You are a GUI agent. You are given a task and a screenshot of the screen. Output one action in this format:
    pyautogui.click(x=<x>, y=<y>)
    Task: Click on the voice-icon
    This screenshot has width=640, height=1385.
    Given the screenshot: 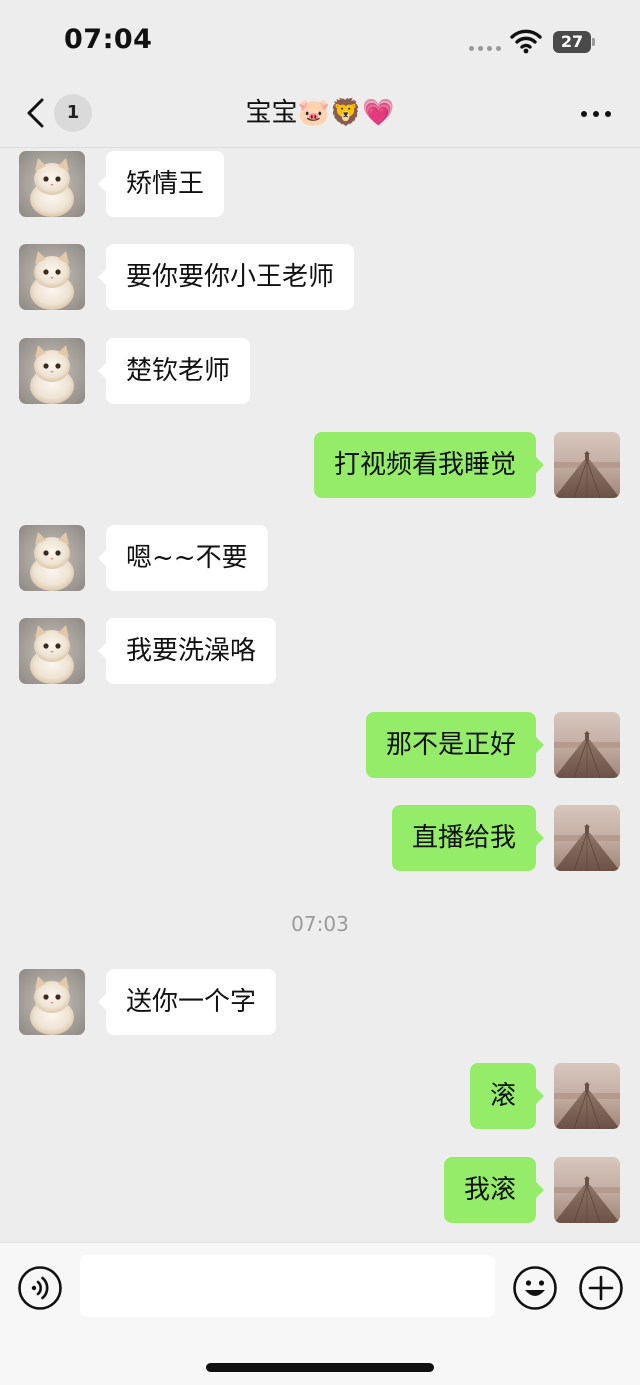 What is the action you would take?
    pyautogui.click(x=40, y=1288)
    